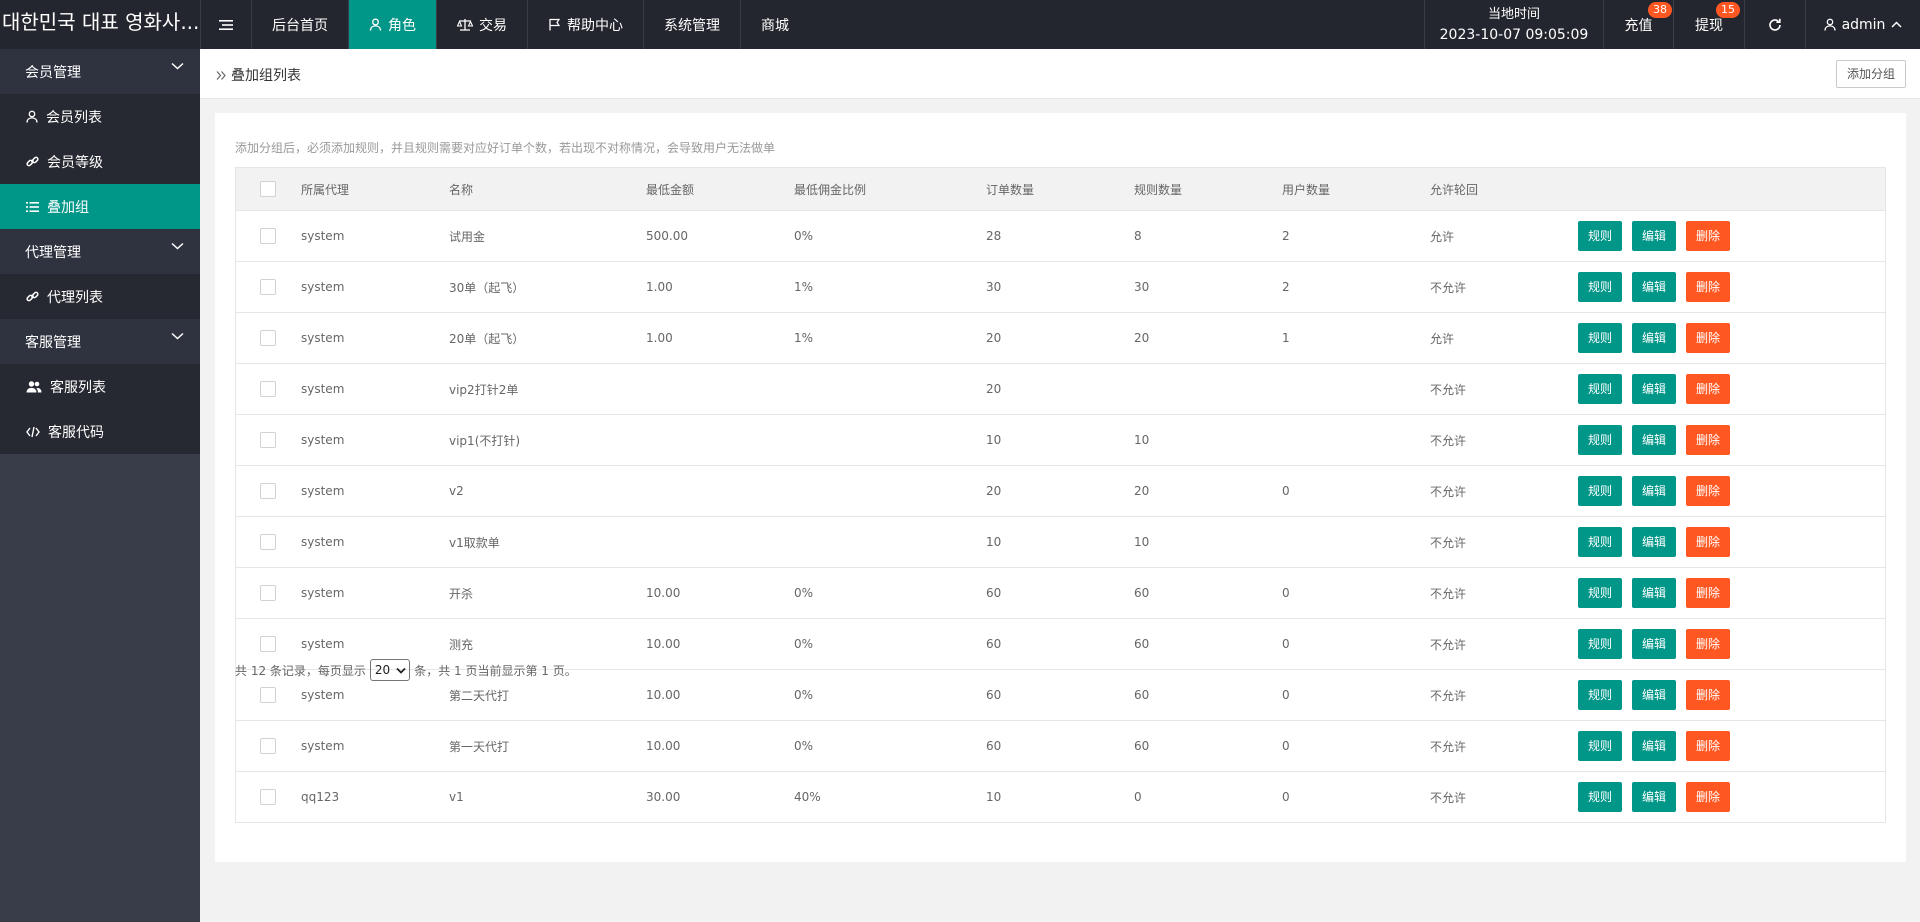  What do you see at coordinates (100, 341) in the screenshot?
I see `sidebar-group-service: 客服管理` at bounding box center [100, 341].